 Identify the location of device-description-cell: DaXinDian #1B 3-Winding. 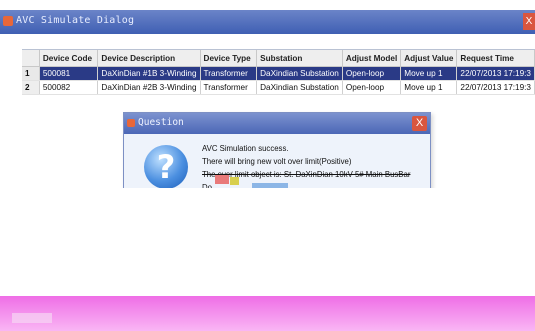
(149, 73).